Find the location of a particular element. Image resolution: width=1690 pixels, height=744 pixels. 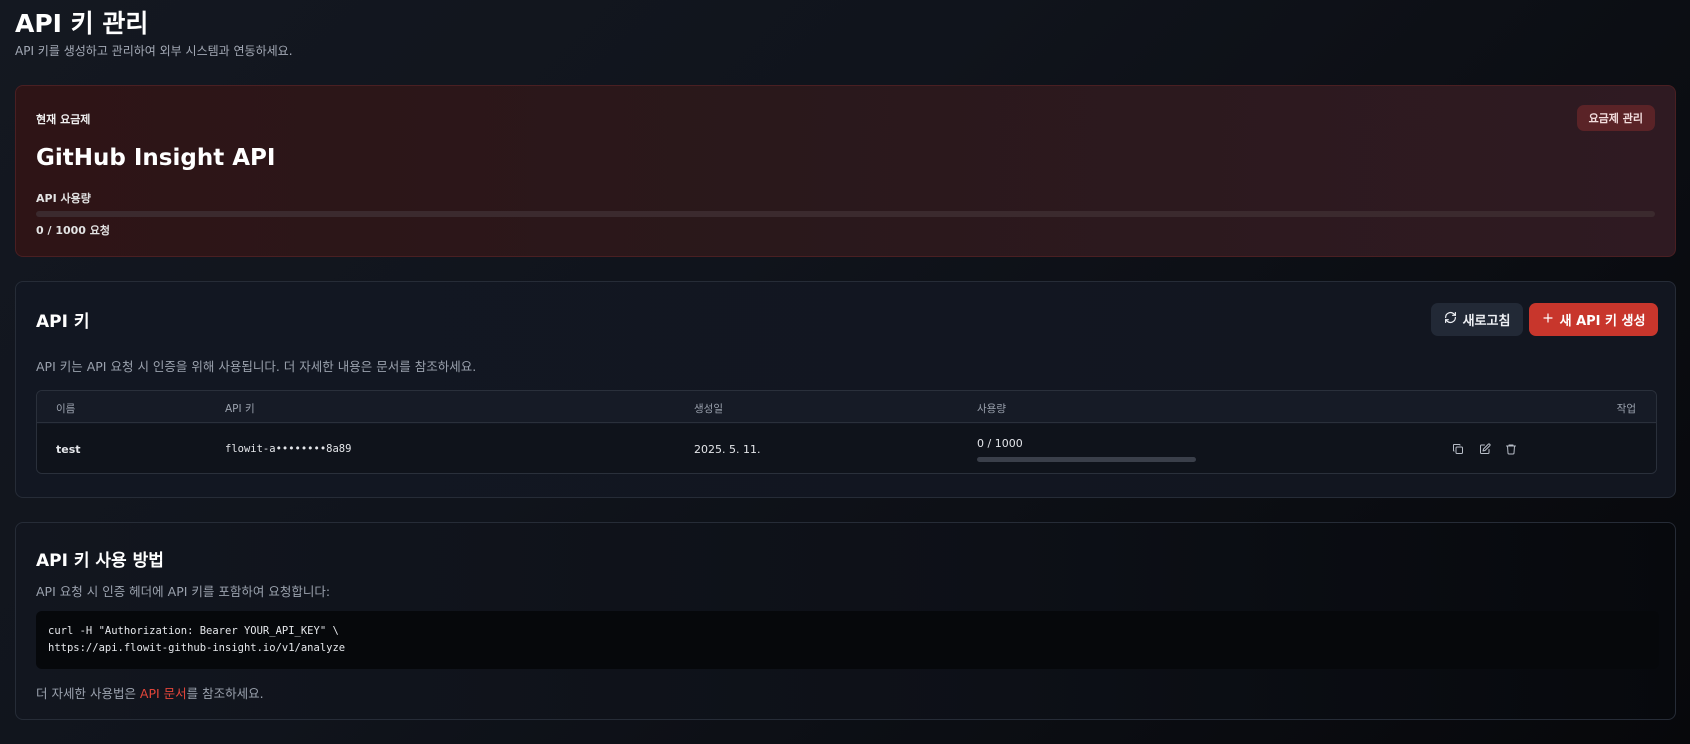

column-header-actions: 작업 is located at coordinates (1626, 409).